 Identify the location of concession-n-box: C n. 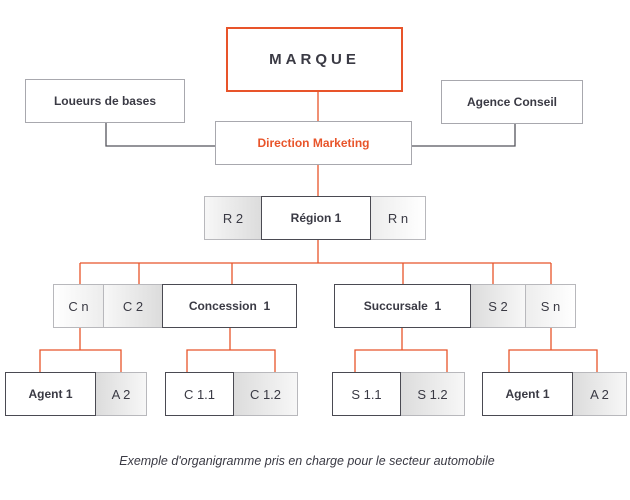
(78, 306).